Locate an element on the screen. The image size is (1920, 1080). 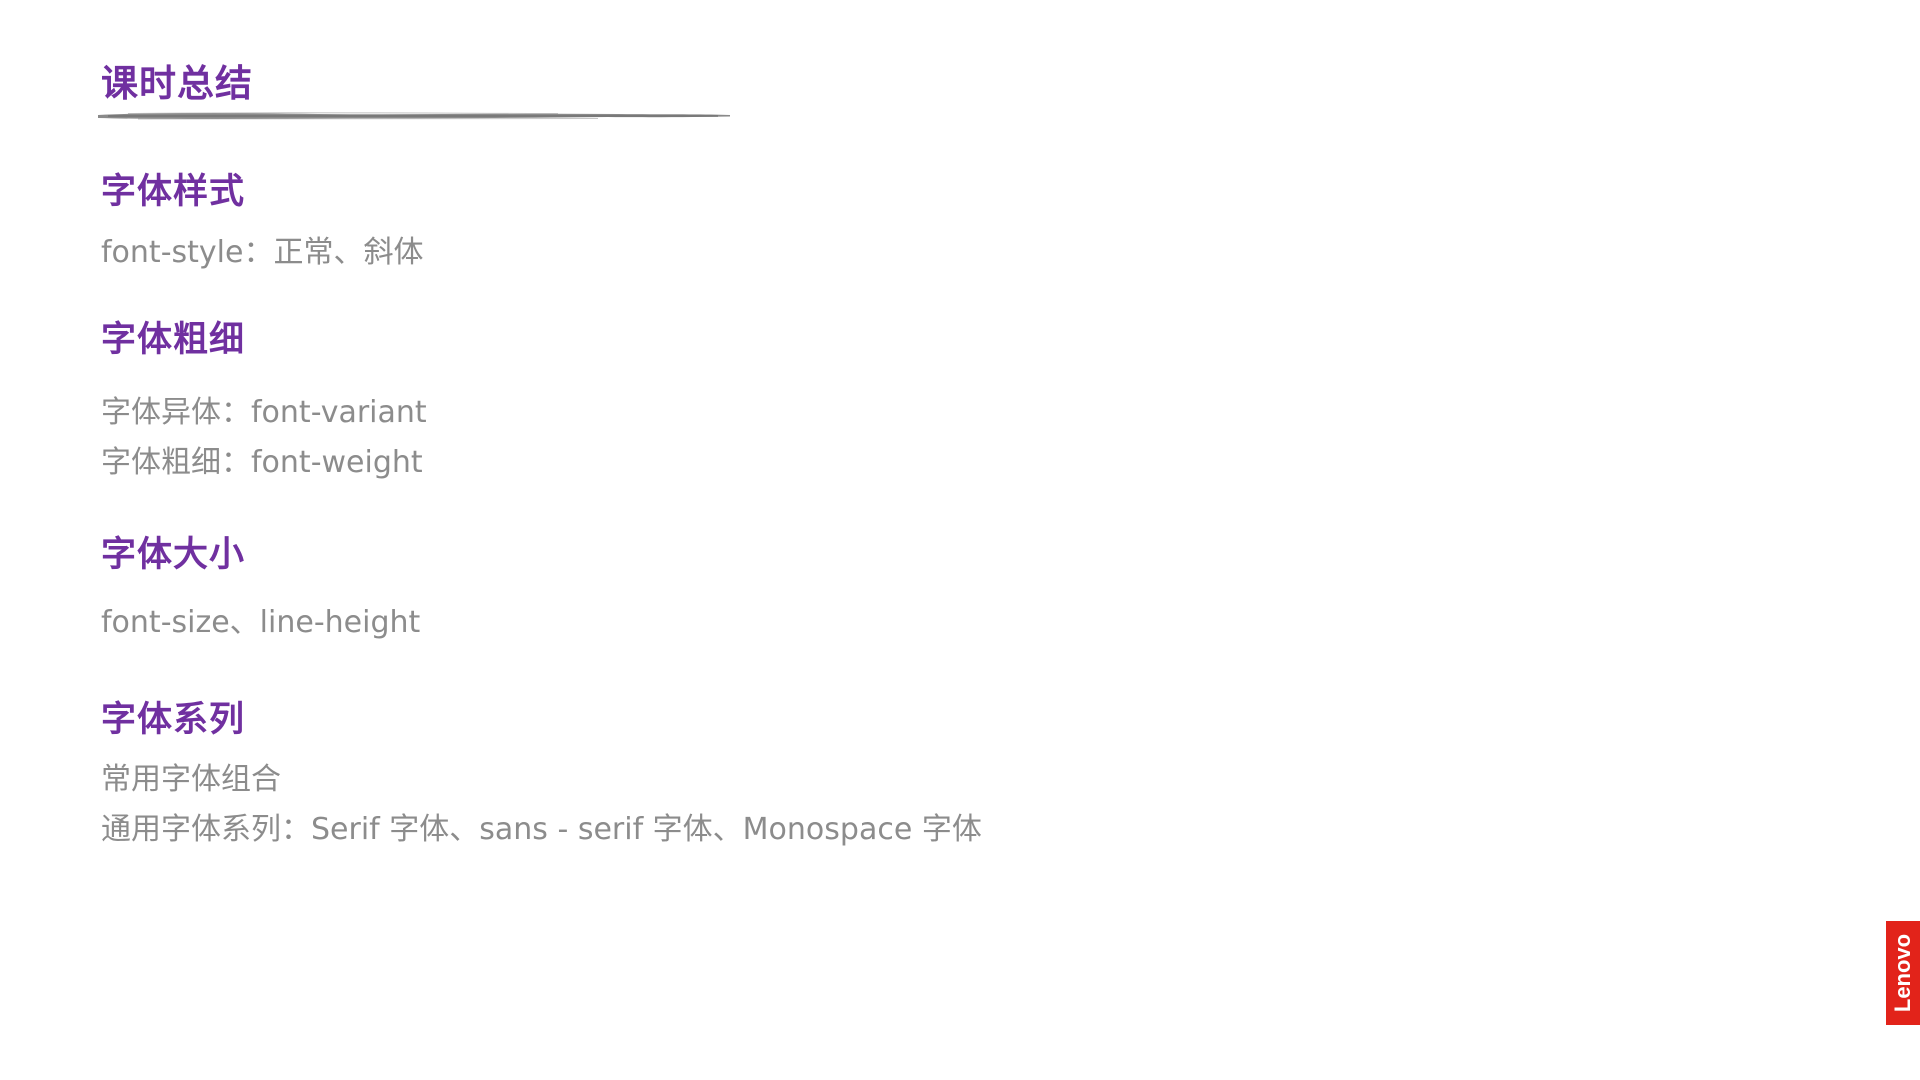
title-underline-brushstroke is located at coordinates (414, 116).